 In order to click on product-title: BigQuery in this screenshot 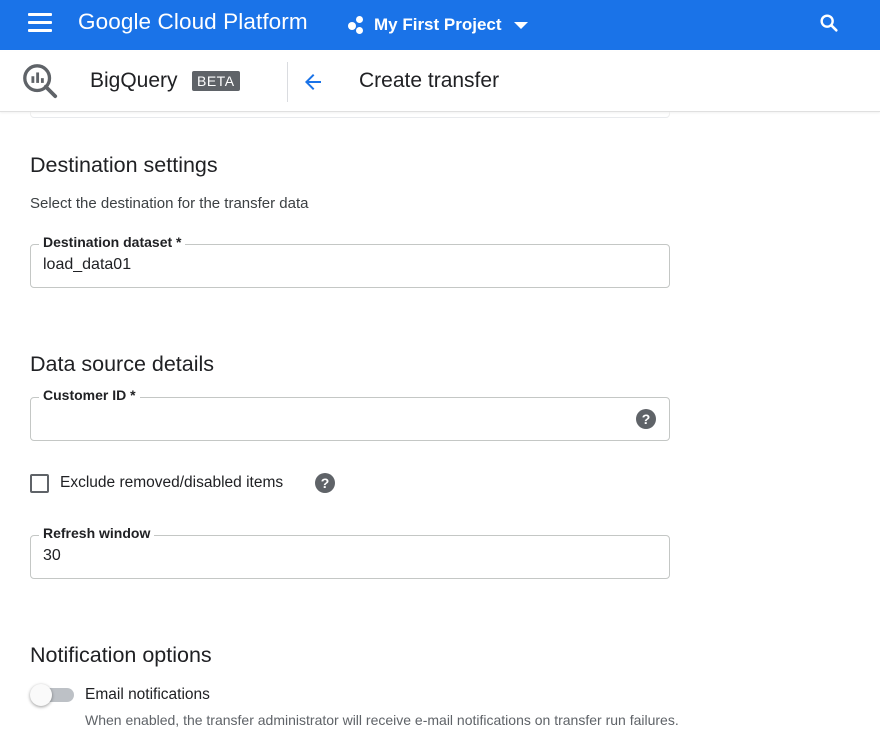, I will do `click(134, 80)`.